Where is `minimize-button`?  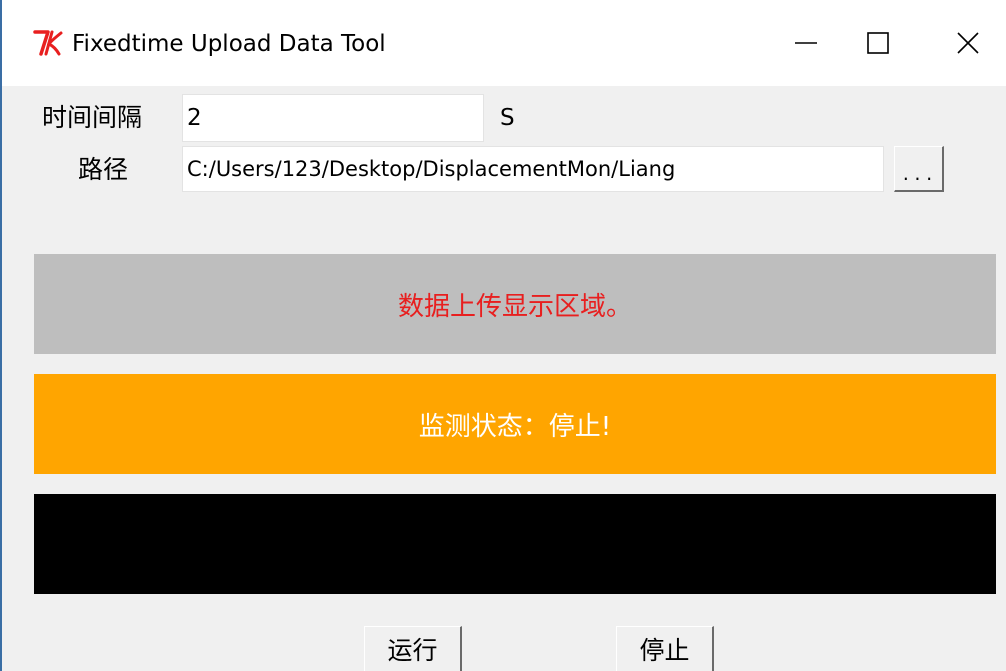
minimize-button is located at coordinates (806, 43).